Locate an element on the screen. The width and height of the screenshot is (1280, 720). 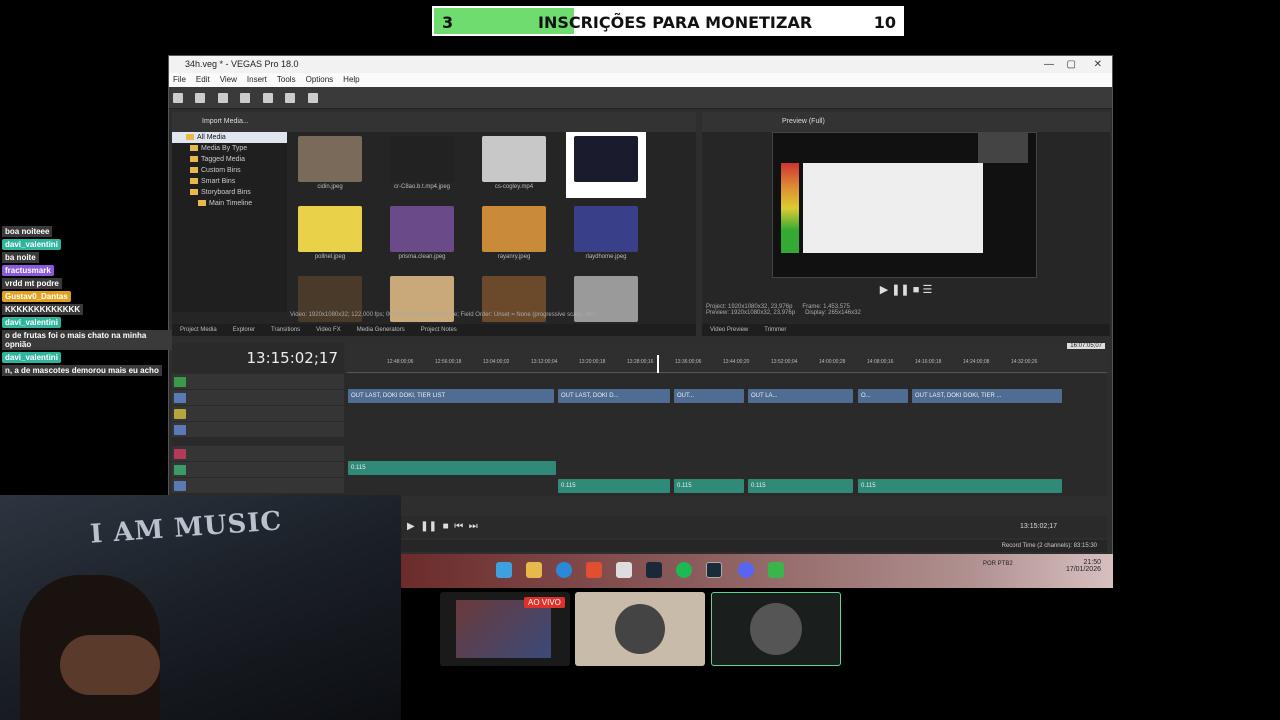
media-thumbnail: cidin.jpeg is located at coordinates (330, 165).